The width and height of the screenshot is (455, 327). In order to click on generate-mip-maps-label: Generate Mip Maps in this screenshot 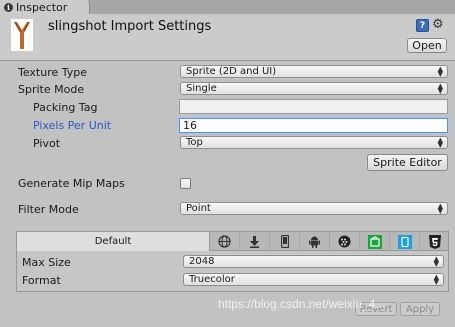, I will do `click(71, 183)`.